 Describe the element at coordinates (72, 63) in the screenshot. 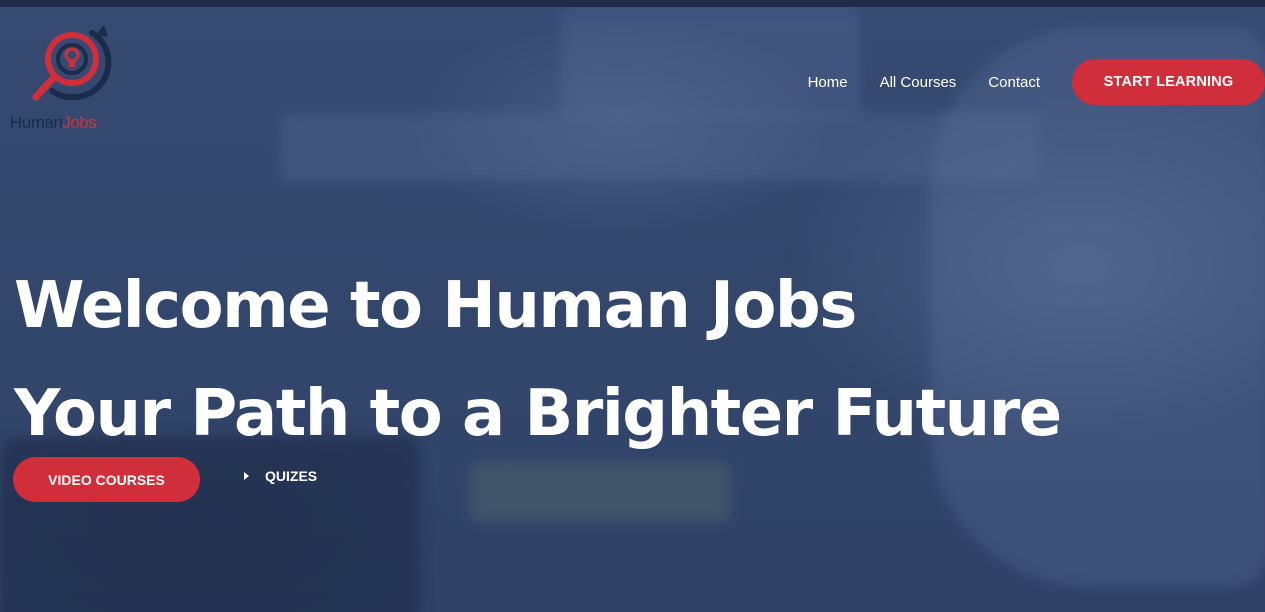

I see `logo-icon` at that location.